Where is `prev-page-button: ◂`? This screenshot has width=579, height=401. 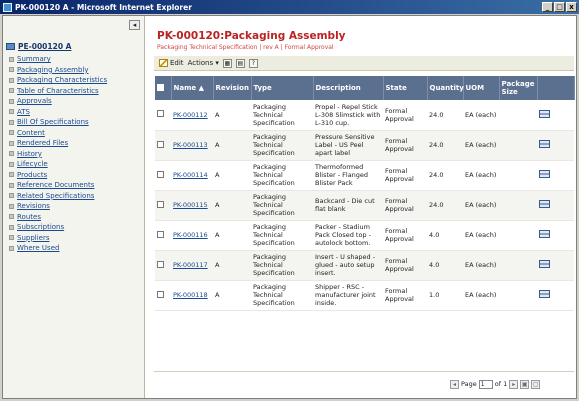 prev-page-button: ◂ is located at coordinates (454, 384).